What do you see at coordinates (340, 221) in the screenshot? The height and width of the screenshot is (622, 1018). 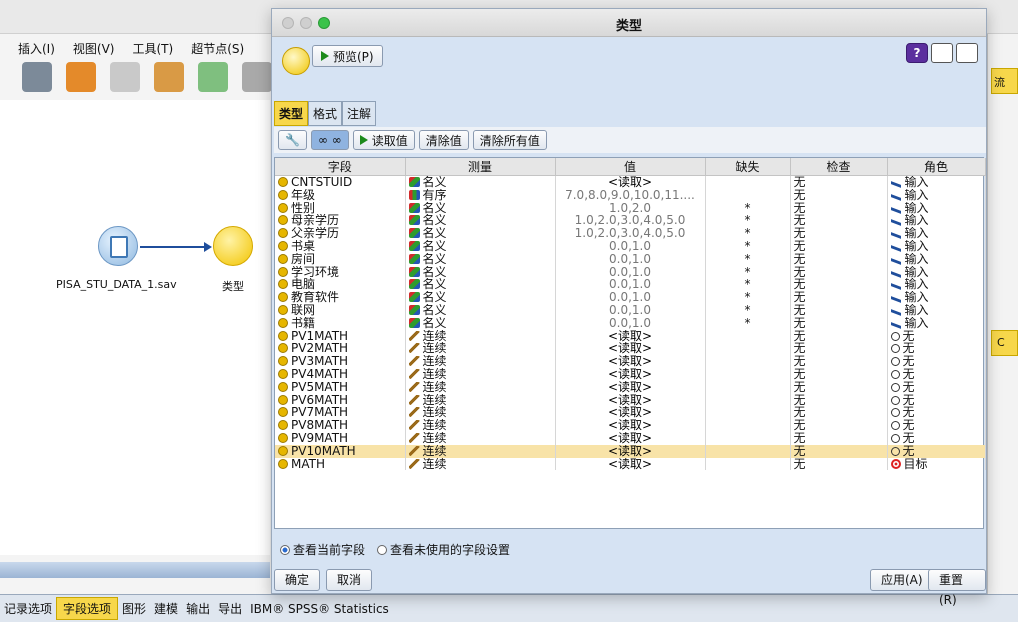 I see `field-cell: 母亲学历` at bounding box center [340, 221].